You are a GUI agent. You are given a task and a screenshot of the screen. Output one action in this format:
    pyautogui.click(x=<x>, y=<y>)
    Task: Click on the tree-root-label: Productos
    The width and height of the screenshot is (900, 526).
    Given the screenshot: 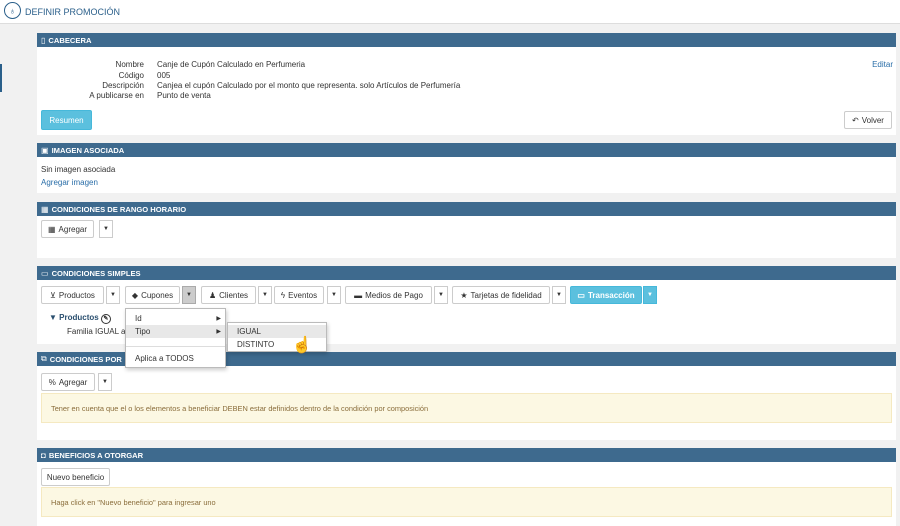 What is the action you would take?
    pyautogui.click(x=79, y=317)
    